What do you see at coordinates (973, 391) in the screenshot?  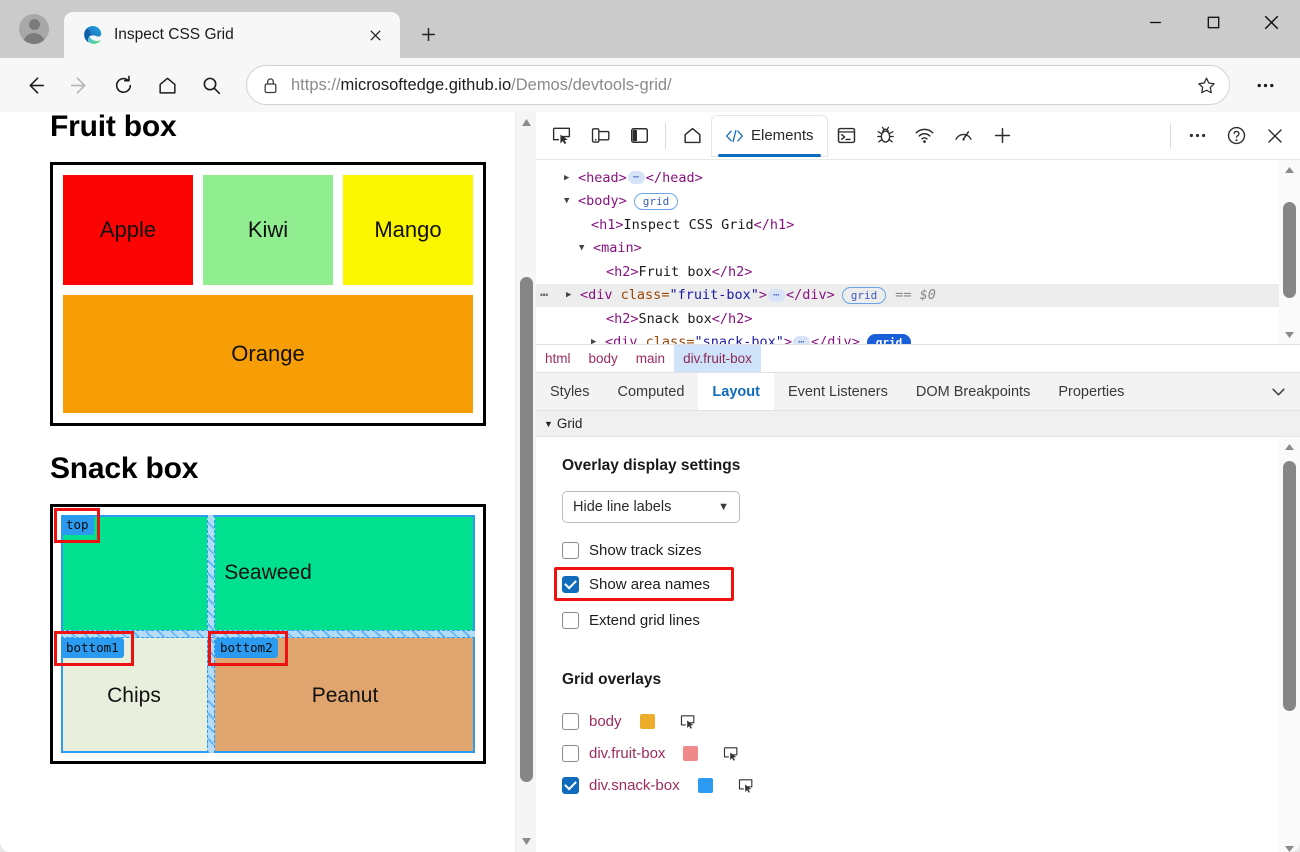 I see `tab-dom-breakpoints: DOM Breakpoints` at bounding box center [973, 391].